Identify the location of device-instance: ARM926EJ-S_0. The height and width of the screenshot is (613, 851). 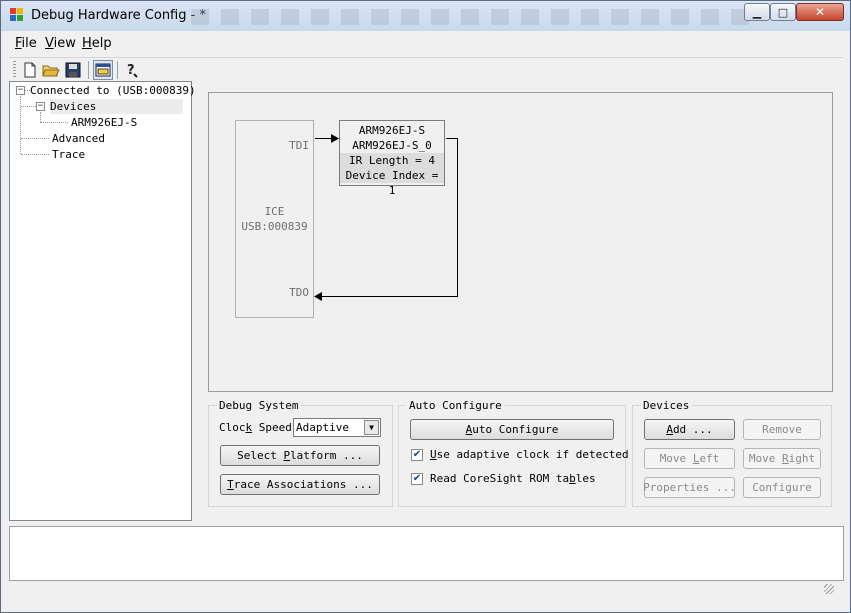
(392, 145).